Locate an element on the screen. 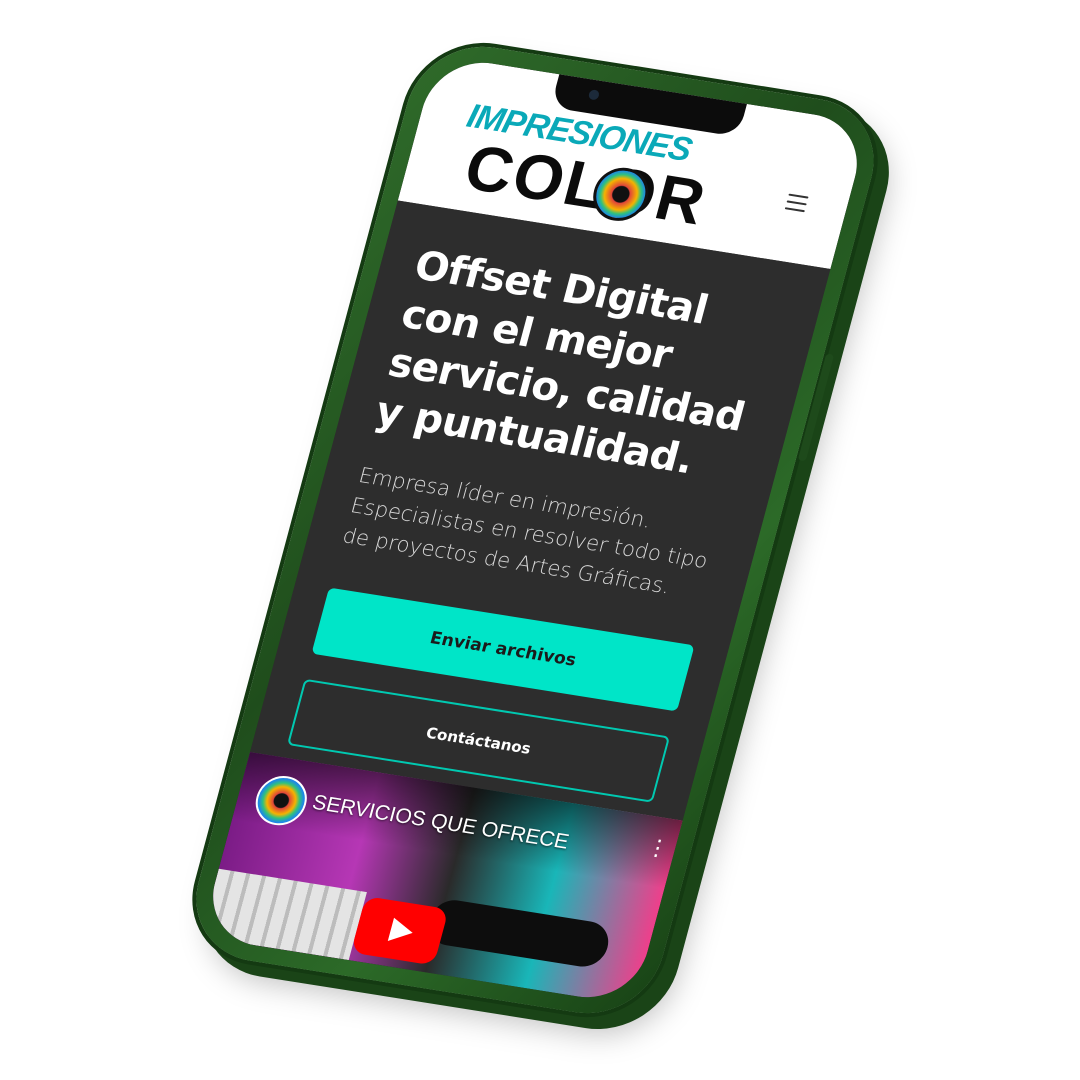  video-thumbnail-truck is located at coordinates (283, 914).